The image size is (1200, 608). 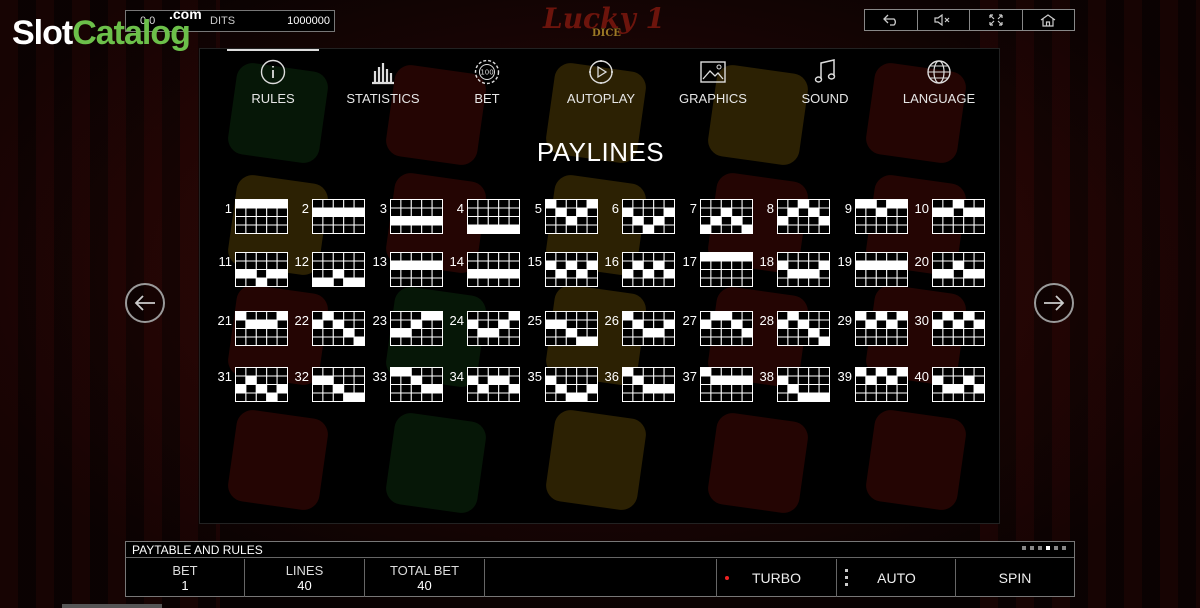 What do you see at coordinates (891, 20) in the screenshot?
I see `back-button` at bounding box center [891, 20].